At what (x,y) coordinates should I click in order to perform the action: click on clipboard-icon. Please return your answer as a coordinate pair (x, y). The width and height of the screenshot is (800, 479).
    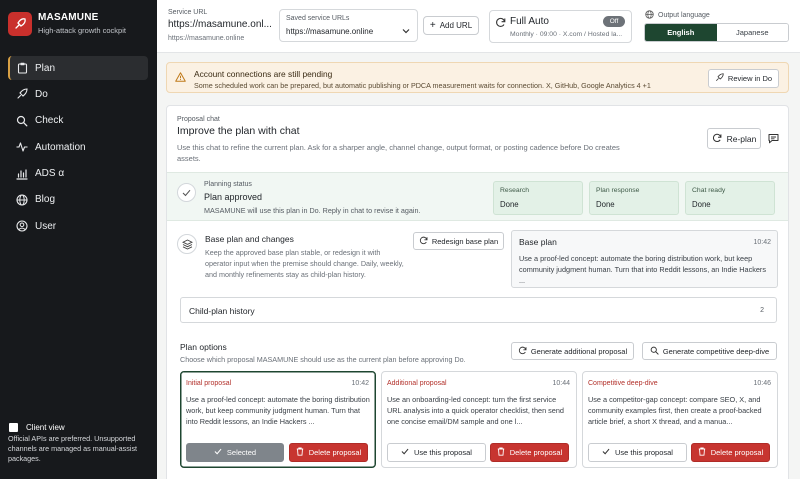
    Looking at the image, I should click on (22, 68).